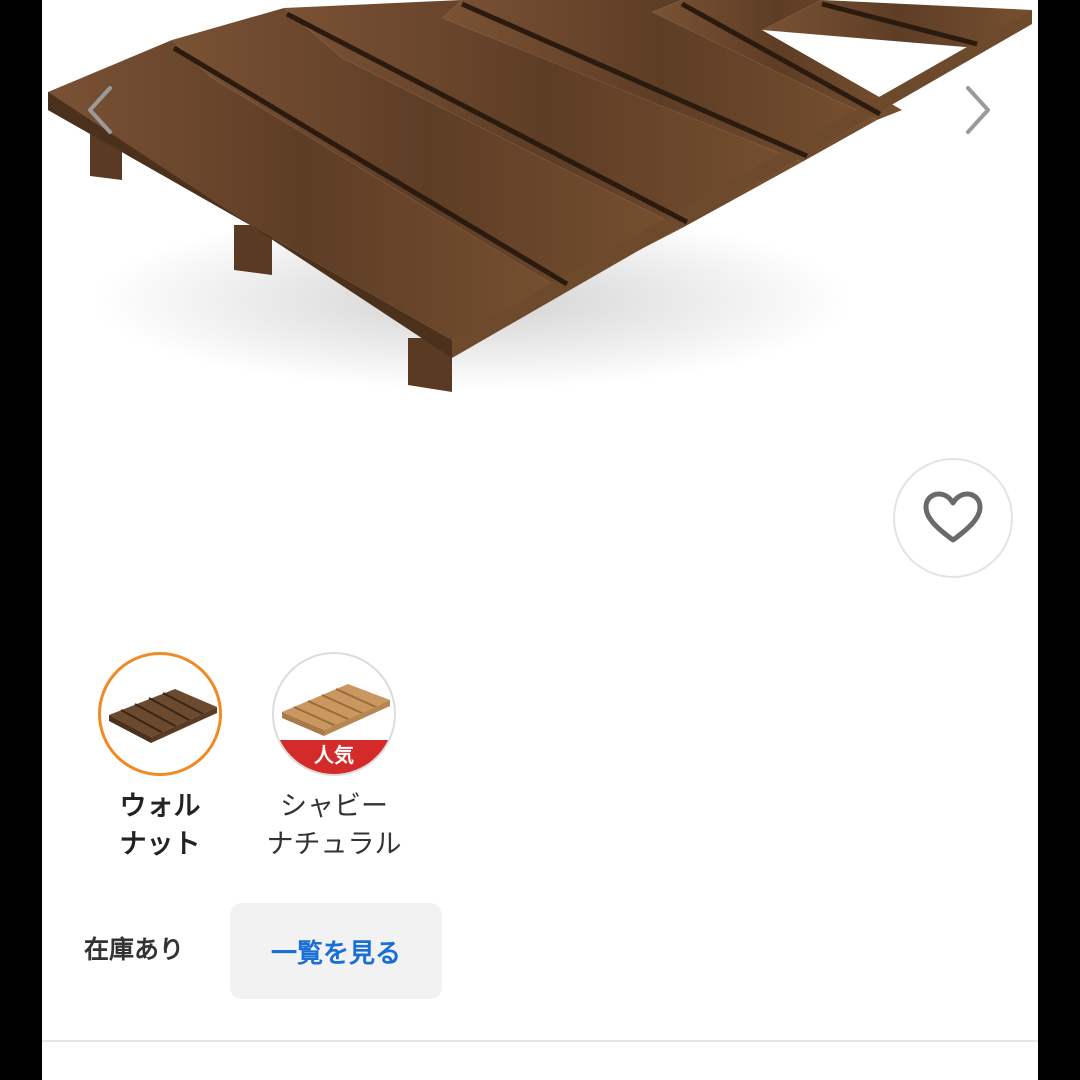  What do you see at coordinates (334, 825) in the screenshot?
I see `variant-label-shabby-natural: シャビー ナチュラル` at bounding box center [334, 825].